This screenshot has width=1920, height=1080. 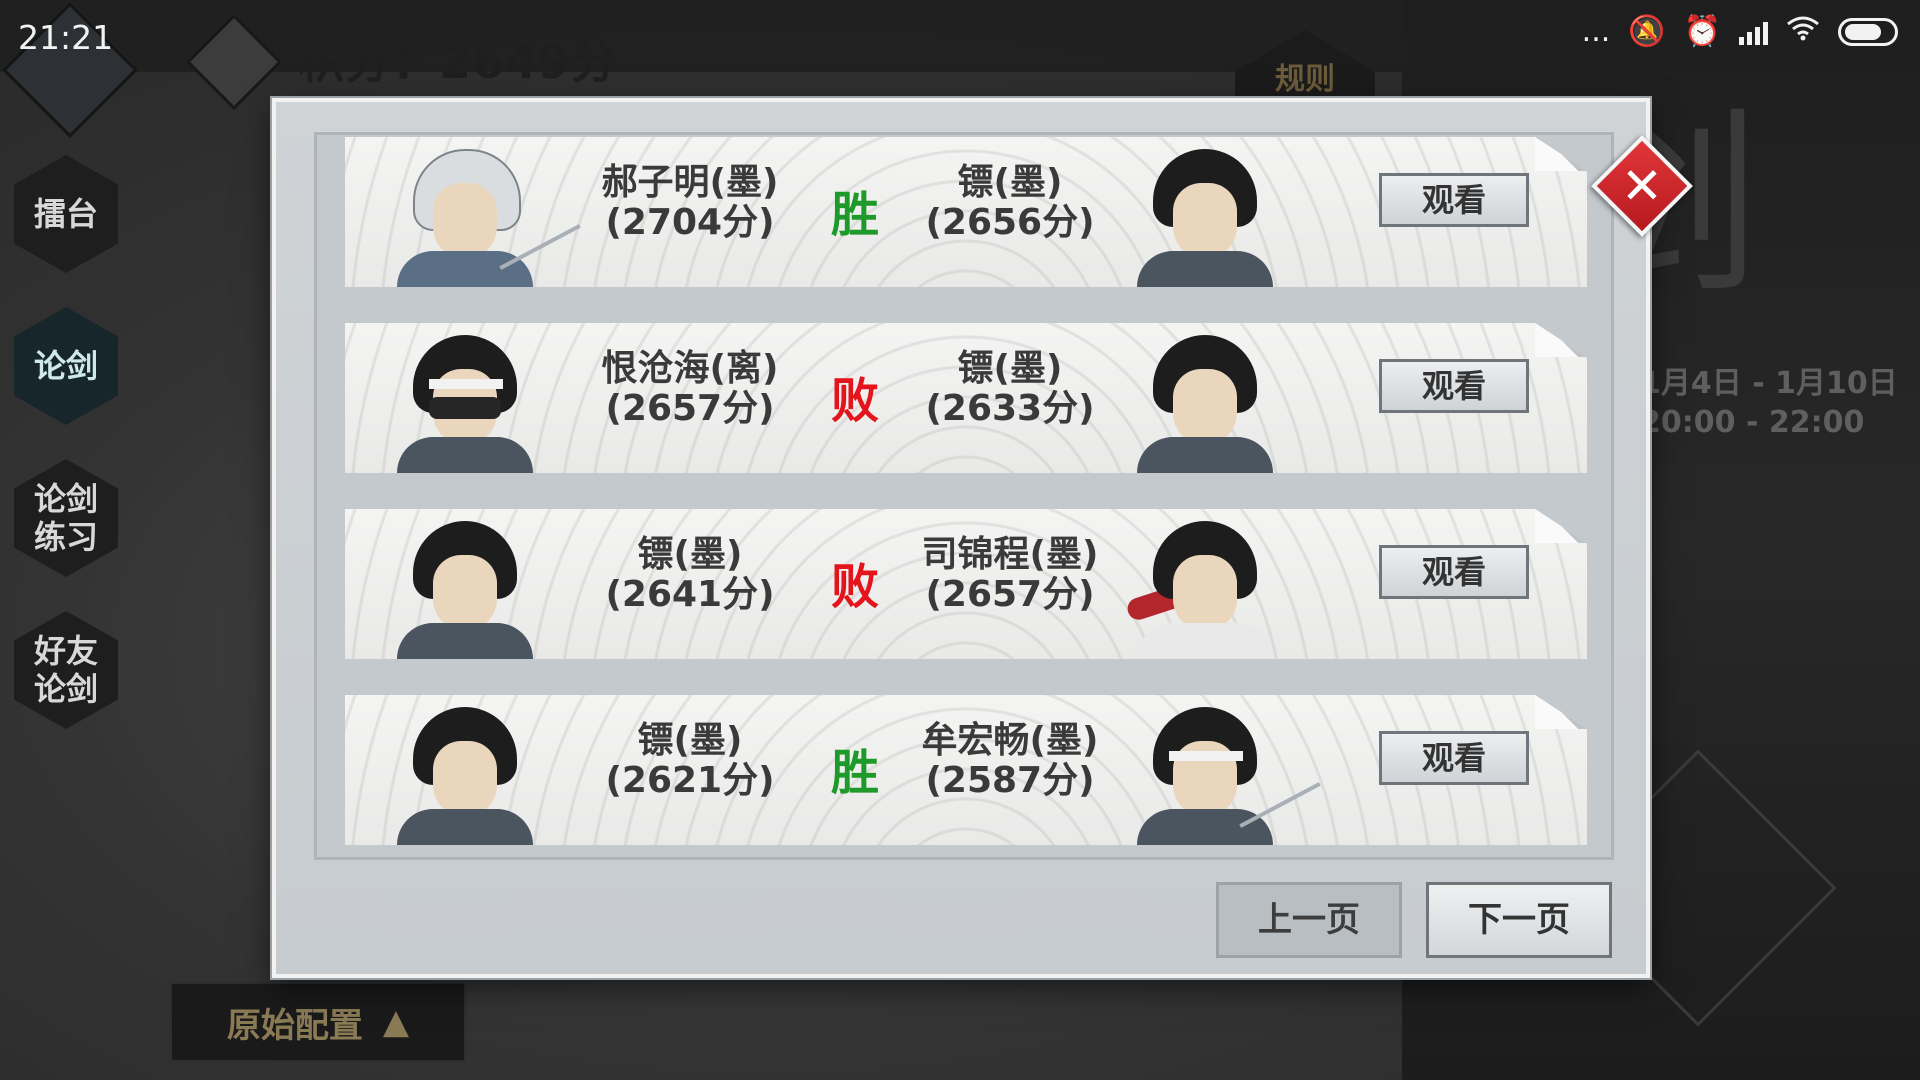 I want to click on event-time-range: 20:00 - 22:00, so click(x=1752, y=422).